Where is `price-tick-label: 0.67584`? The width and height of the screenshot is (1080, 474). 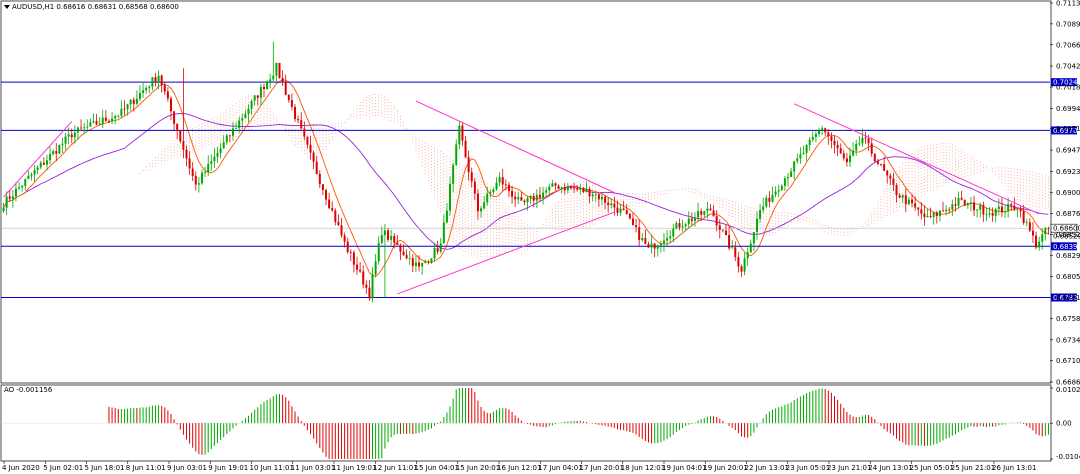
price-tick-label: 0.67584 is located at coordinates (1068, 319).